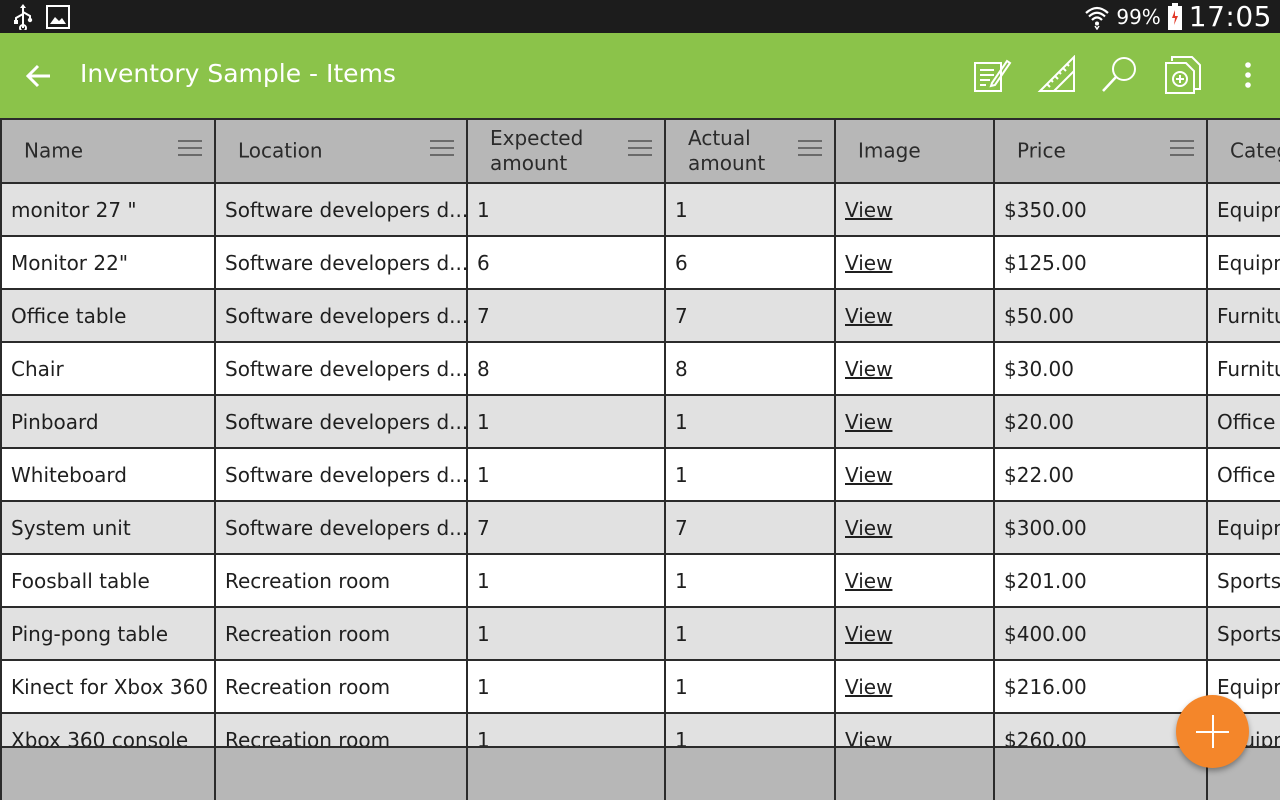 The width and height of the screenshot is (1280, 800). What do you see at coordinates (1057, 75) in the screenshot?
I see `ruler-icon` at bounding box center [1057, 75].